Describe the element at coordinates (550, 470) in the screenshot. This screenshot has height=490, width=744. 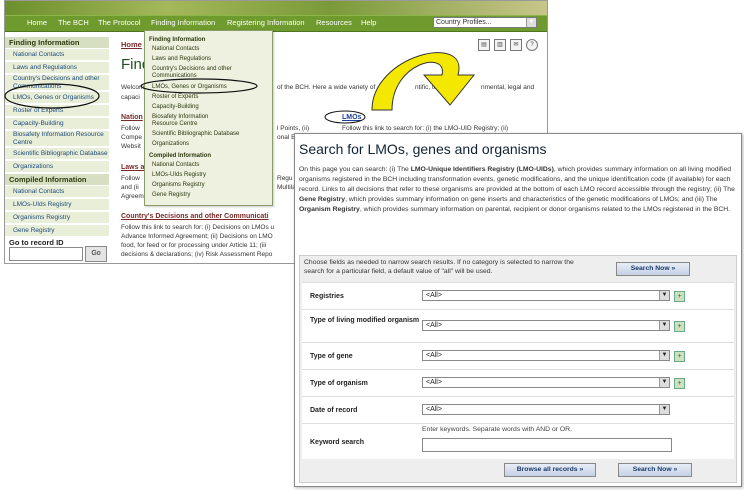
I see `browse-all-records-button: Browse all records »` at that location.